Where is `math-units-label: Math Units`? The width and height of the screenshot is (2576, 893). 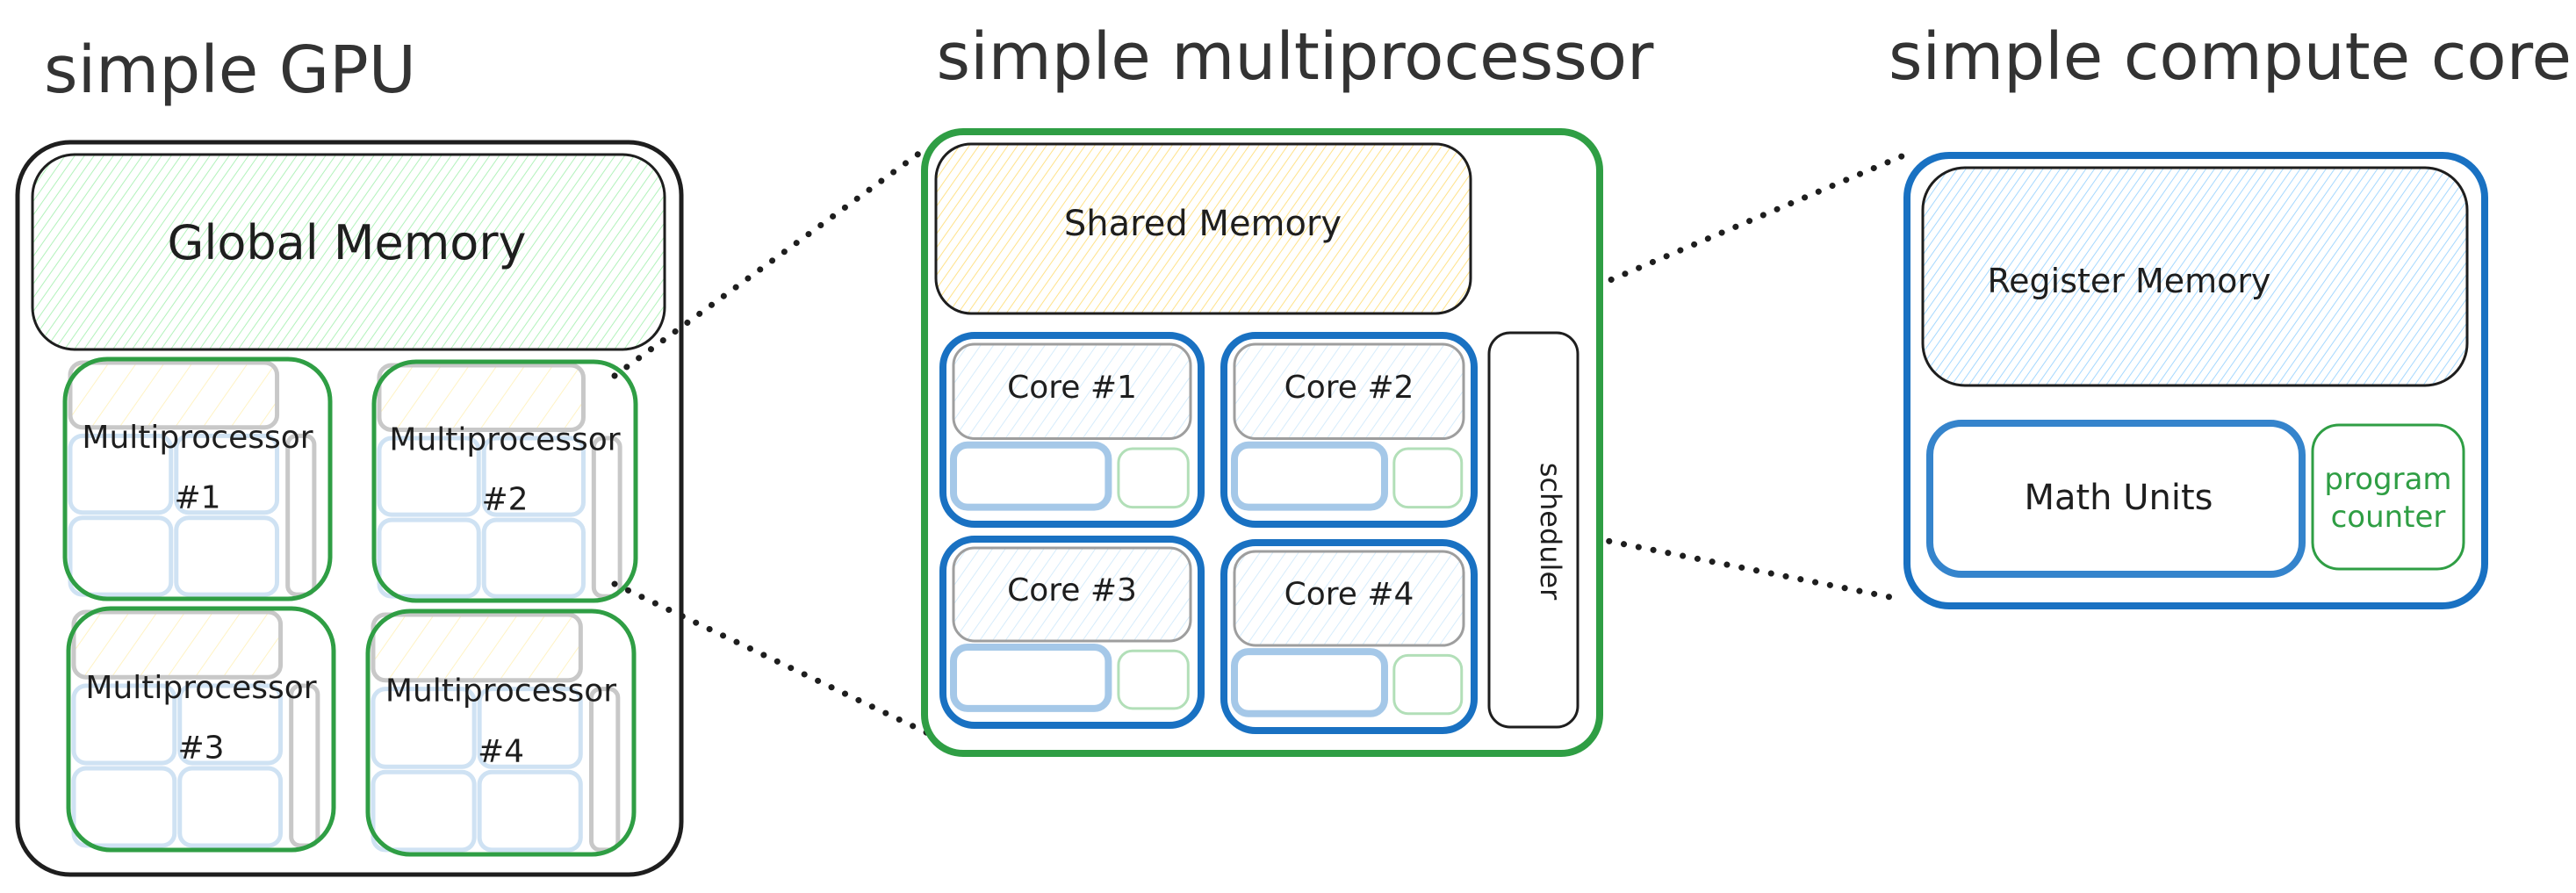
math-units-label: Math Units is located at coordinates (2118, 498).